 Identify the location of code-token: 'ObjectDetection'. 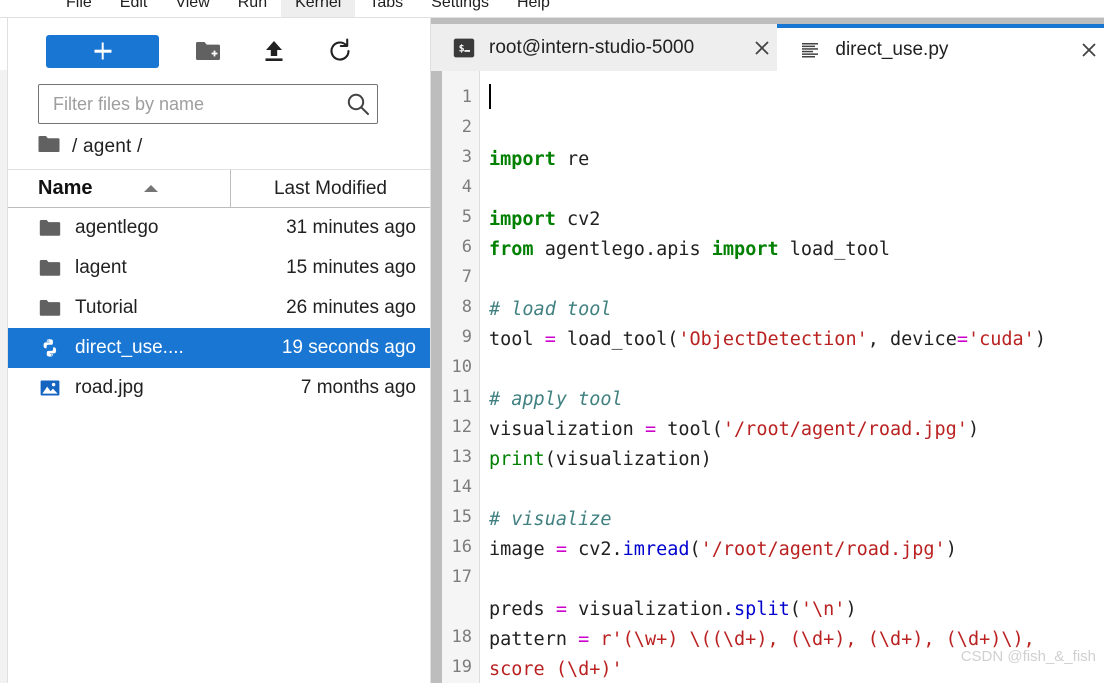
(773, 339).